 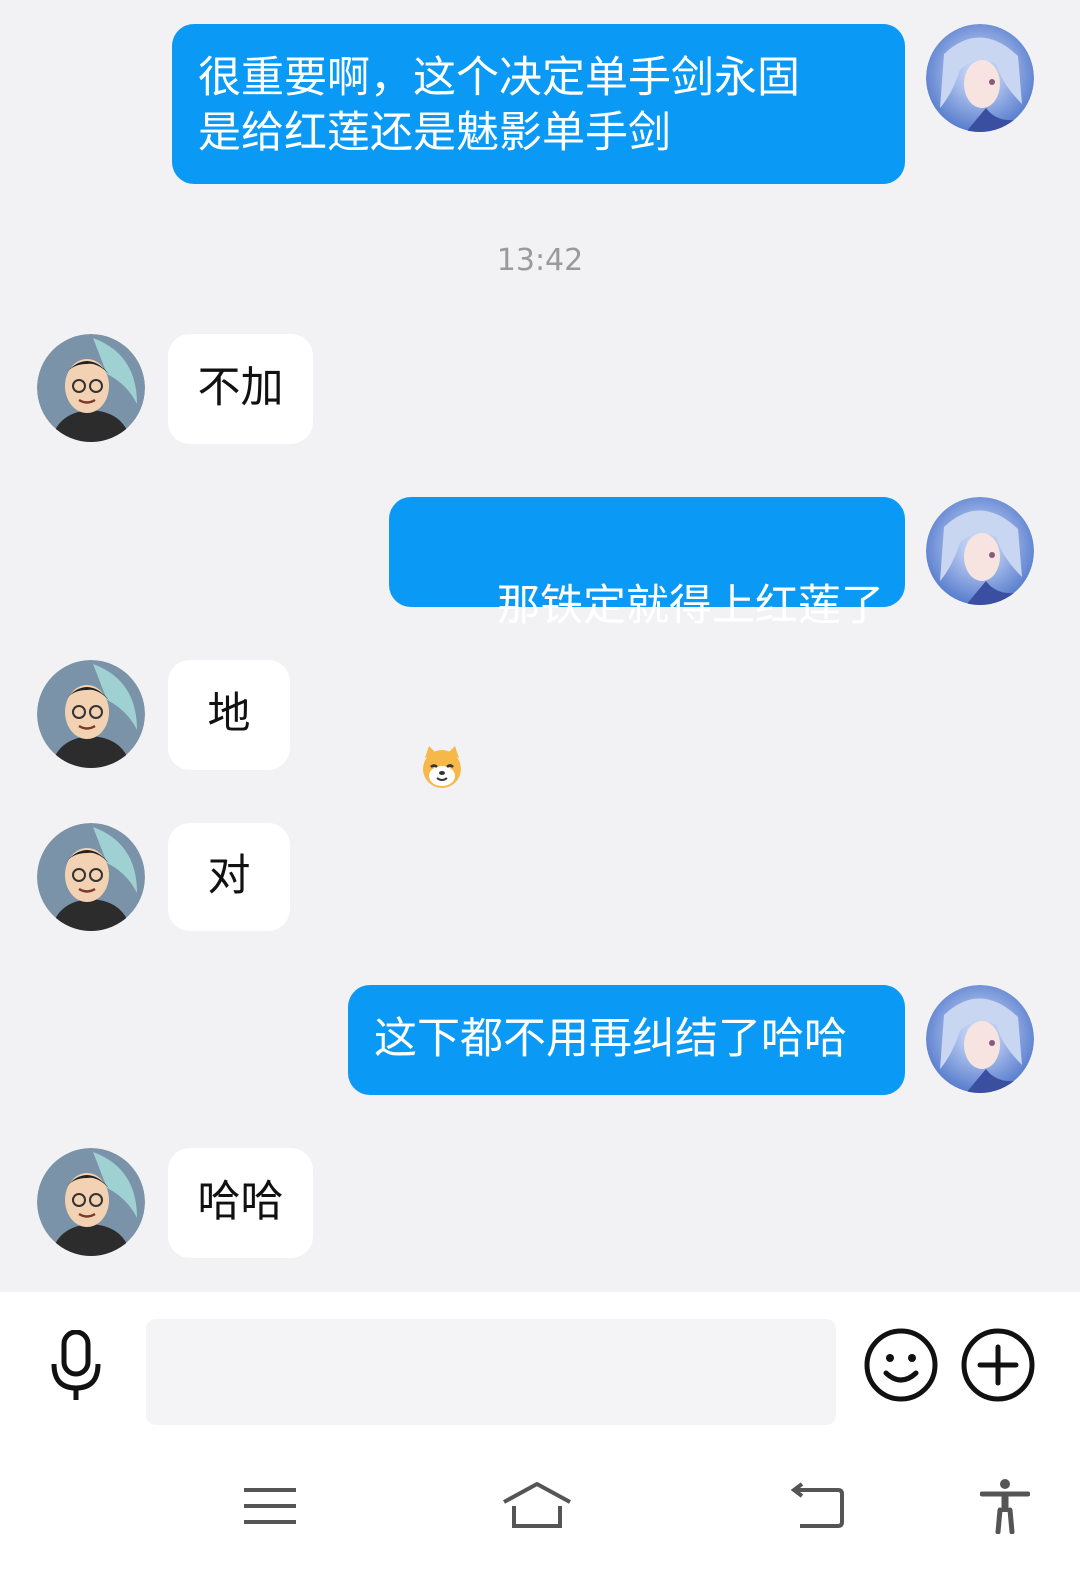 What do you see at coordinates (240, 389) in the screenshot?
I see `contact-message-bubble: 不加` at bounding box center [240, 389].